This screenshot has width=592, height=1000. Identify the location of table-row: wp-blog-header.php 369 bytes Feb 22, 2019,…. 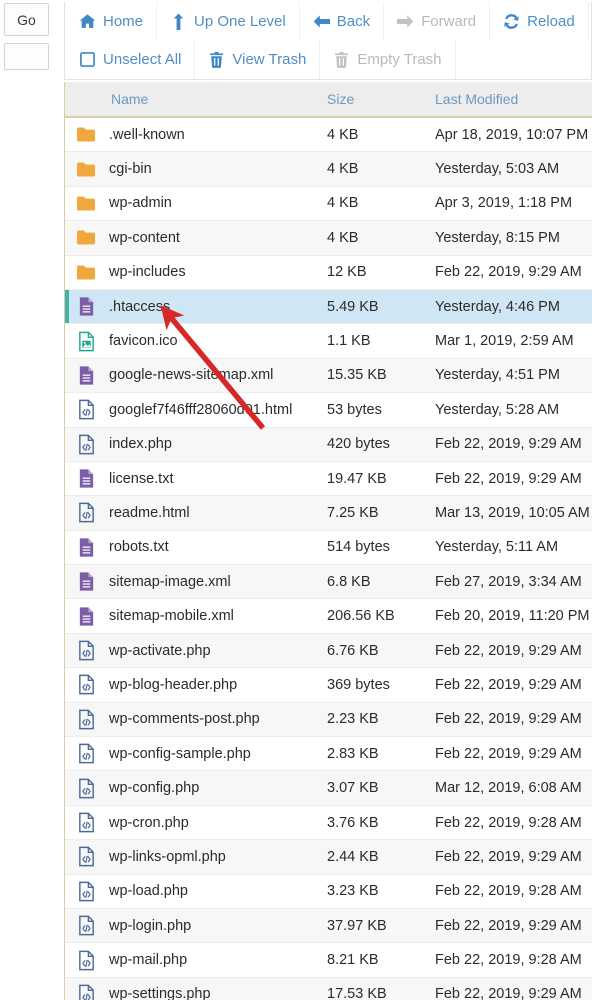
(328, 685).